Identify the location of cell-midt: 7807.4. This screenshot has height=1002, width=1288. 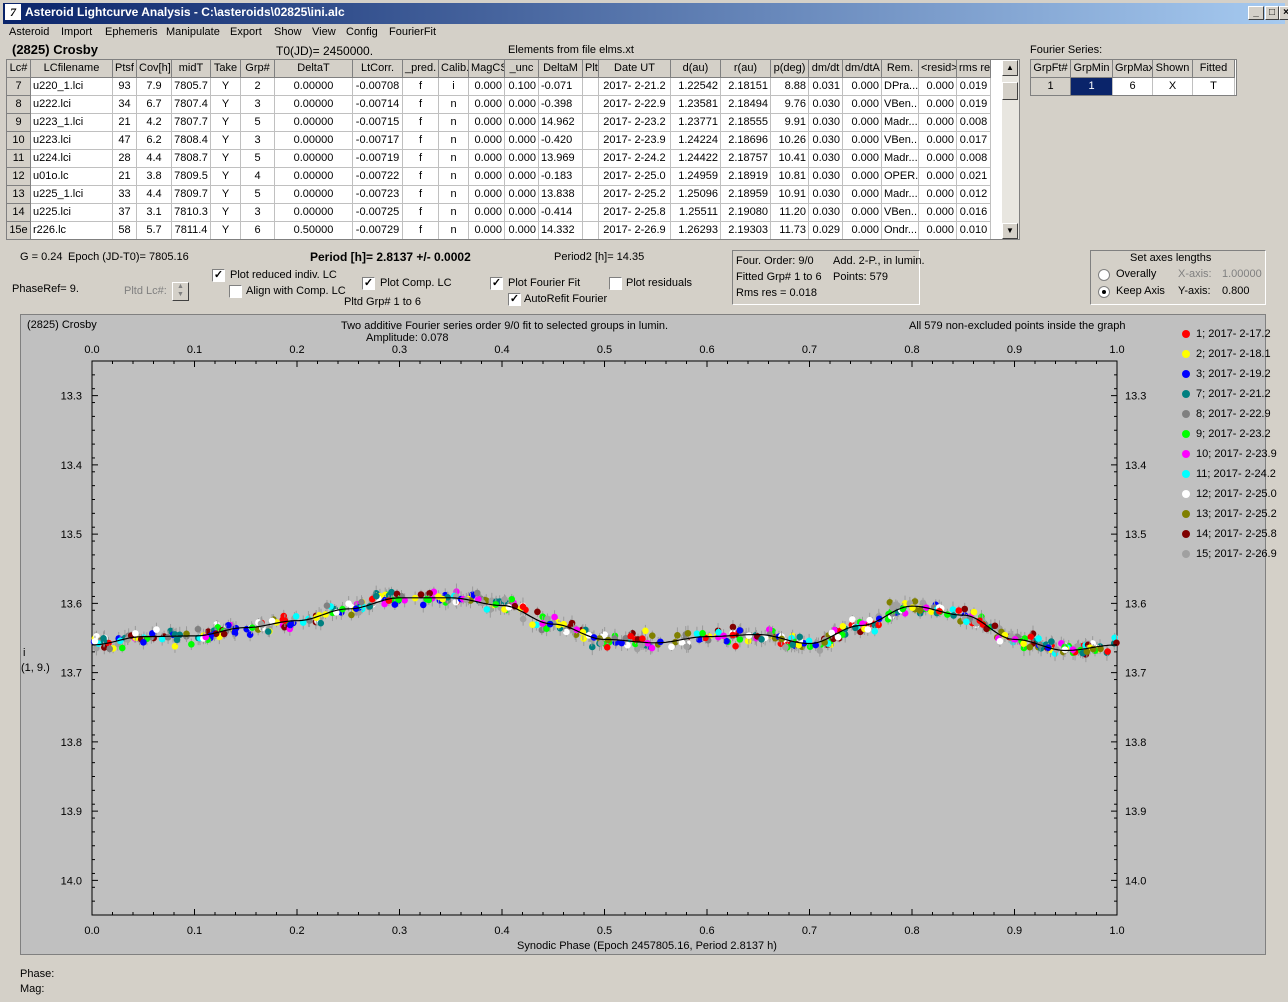
(191, 105).